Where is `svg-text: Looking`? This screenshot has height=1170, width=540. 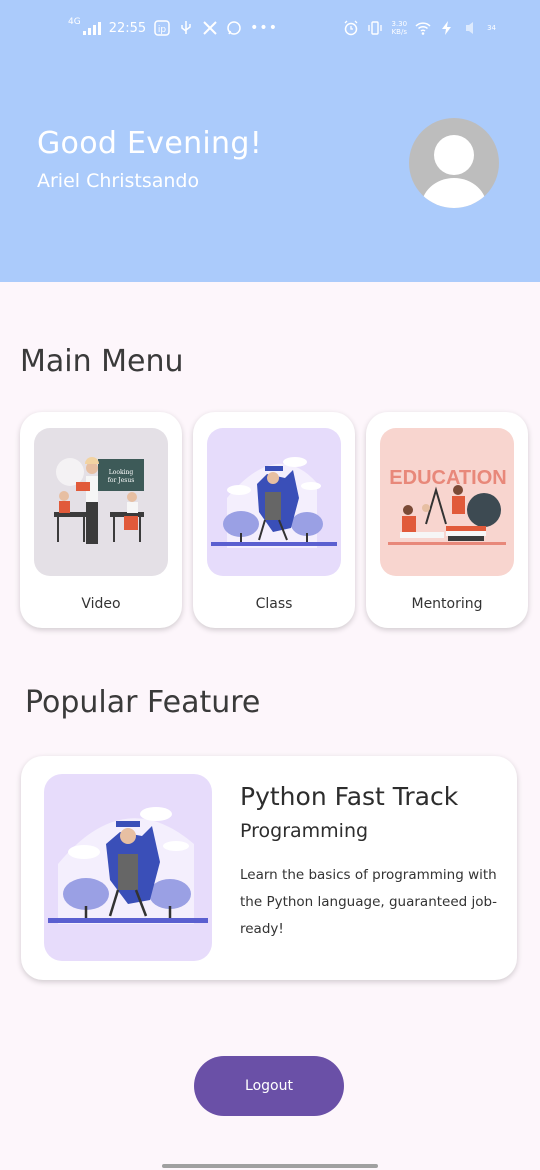 svg-text: Looking is located at coordinates (121, 472).